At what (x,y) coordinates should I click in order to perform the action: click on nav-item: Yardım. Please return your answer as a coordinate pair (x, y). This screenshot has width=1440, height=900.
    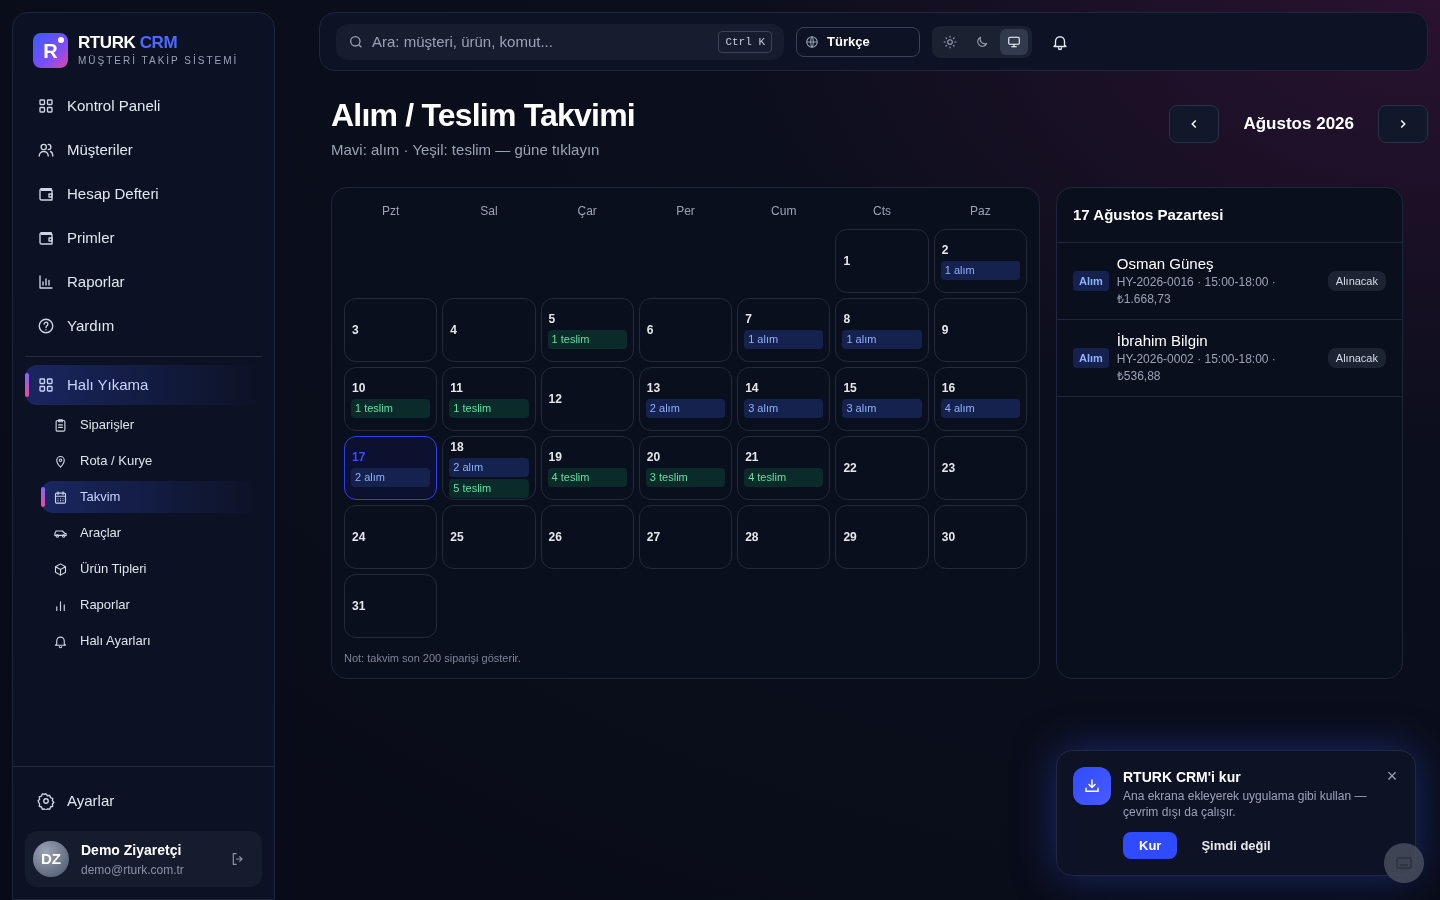
    Looking at the image, I should click on (143, 326).